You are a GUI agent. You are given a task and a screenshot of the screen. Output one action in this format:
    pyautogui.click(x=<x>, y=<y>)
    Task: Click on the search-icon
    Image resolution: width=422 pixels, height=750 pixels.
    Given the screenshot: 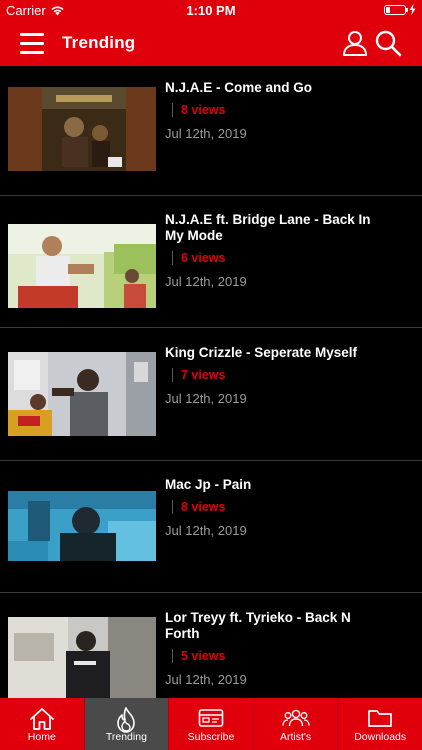 What is the action you would take?
    pyautogui.click(x=388, y=43)
    